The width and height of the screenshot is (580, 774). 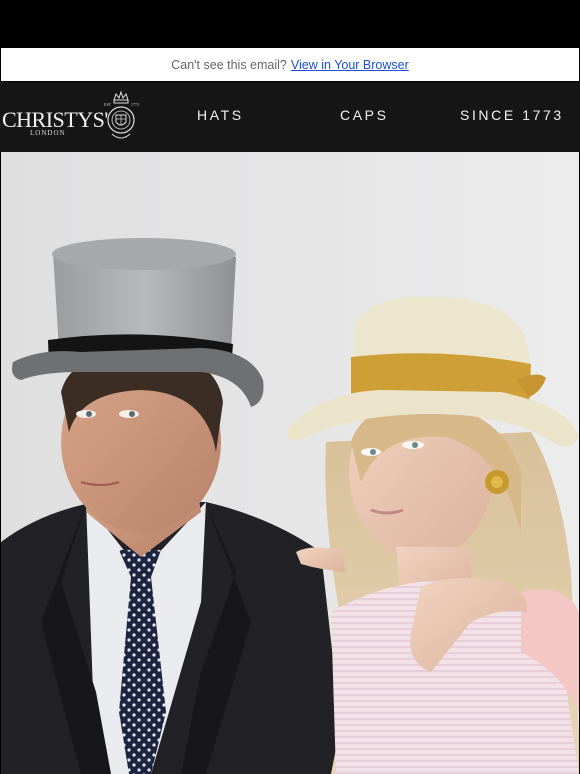 What do you see at coordinates (135, 104) in the screenshot?
I see `svg-text: 1773` at bounding box center [135, 104].